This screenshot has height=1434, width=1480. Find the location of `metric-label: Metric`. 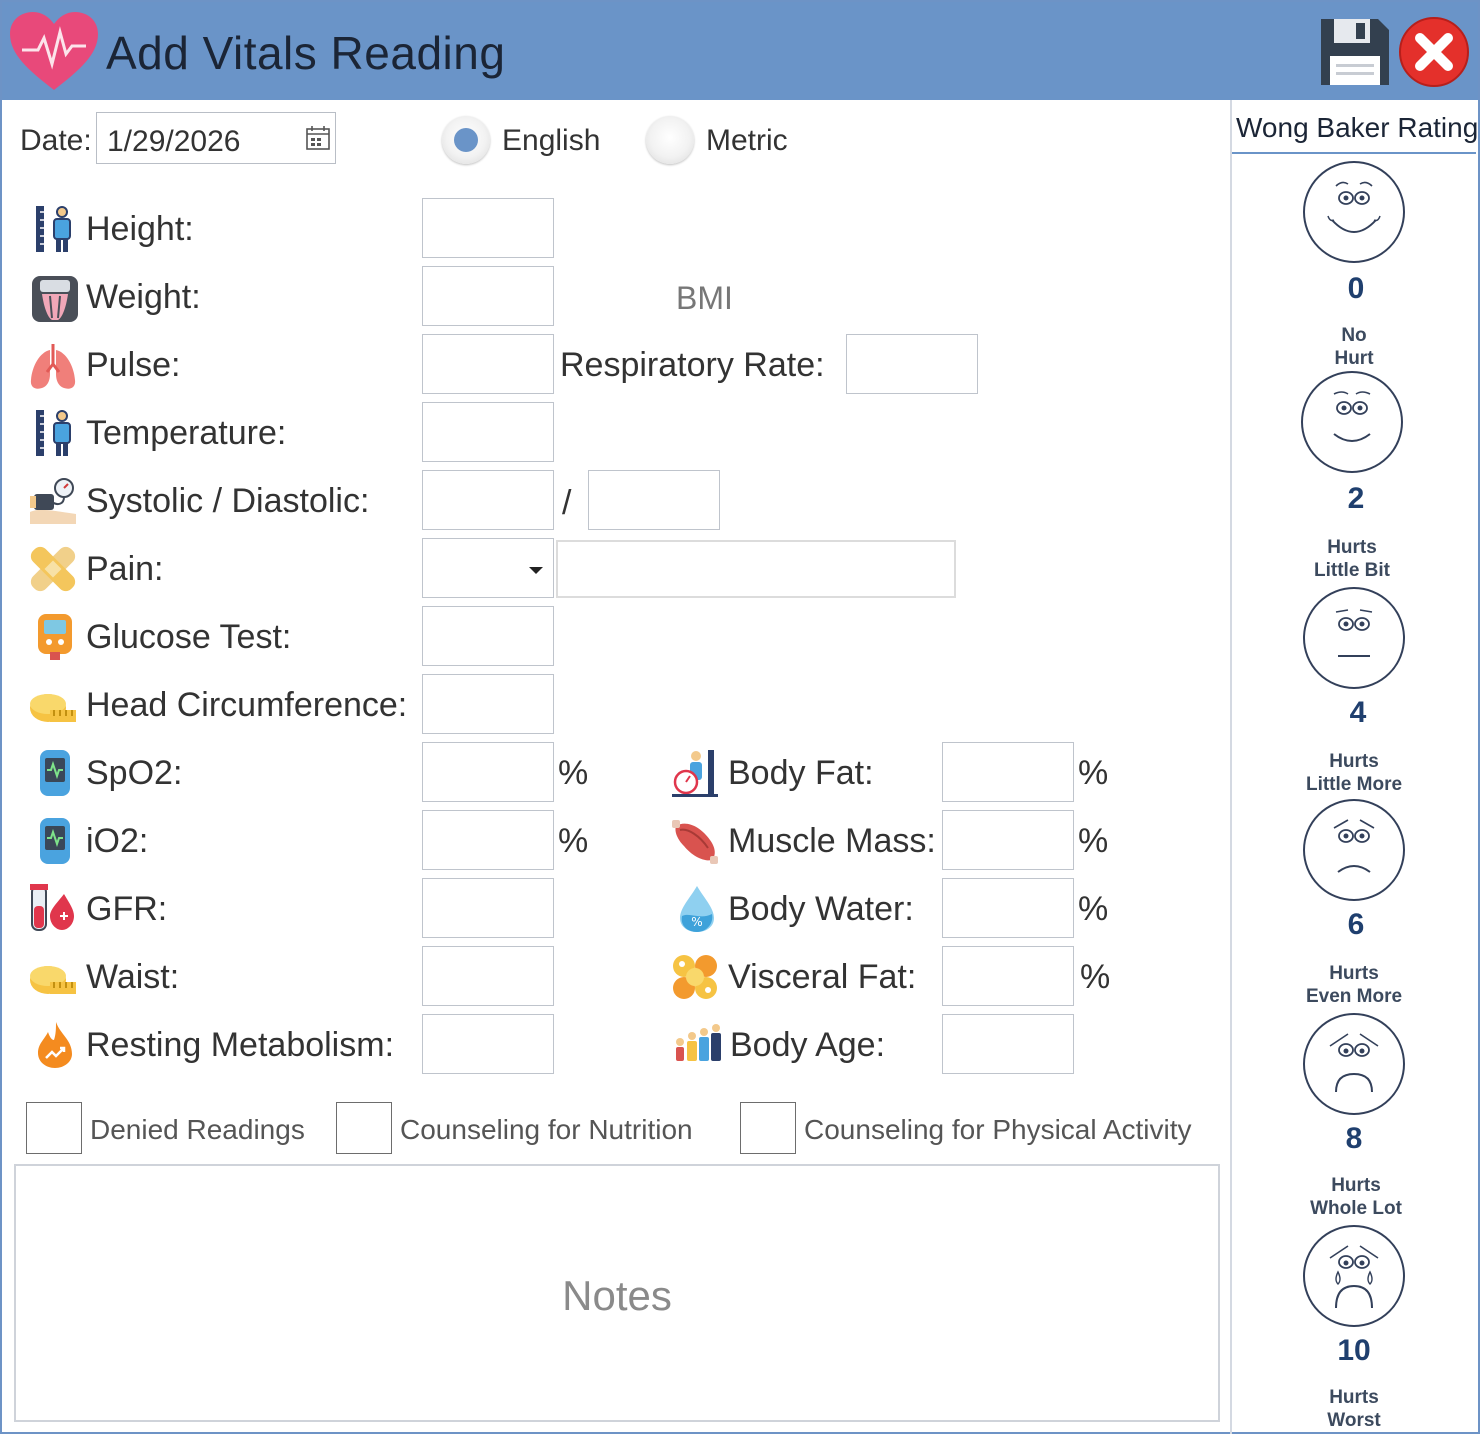

metric-label: Metric is located at coordinates (747, 140).